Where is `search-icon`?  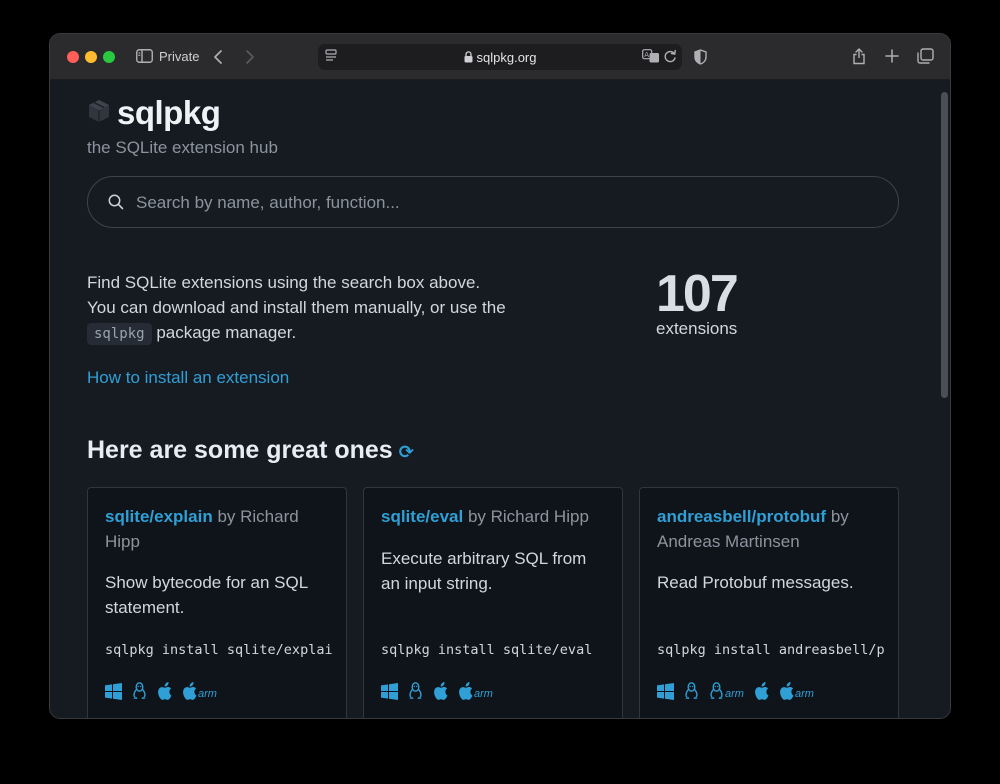 search-icon is located at coordinates (116, 204).